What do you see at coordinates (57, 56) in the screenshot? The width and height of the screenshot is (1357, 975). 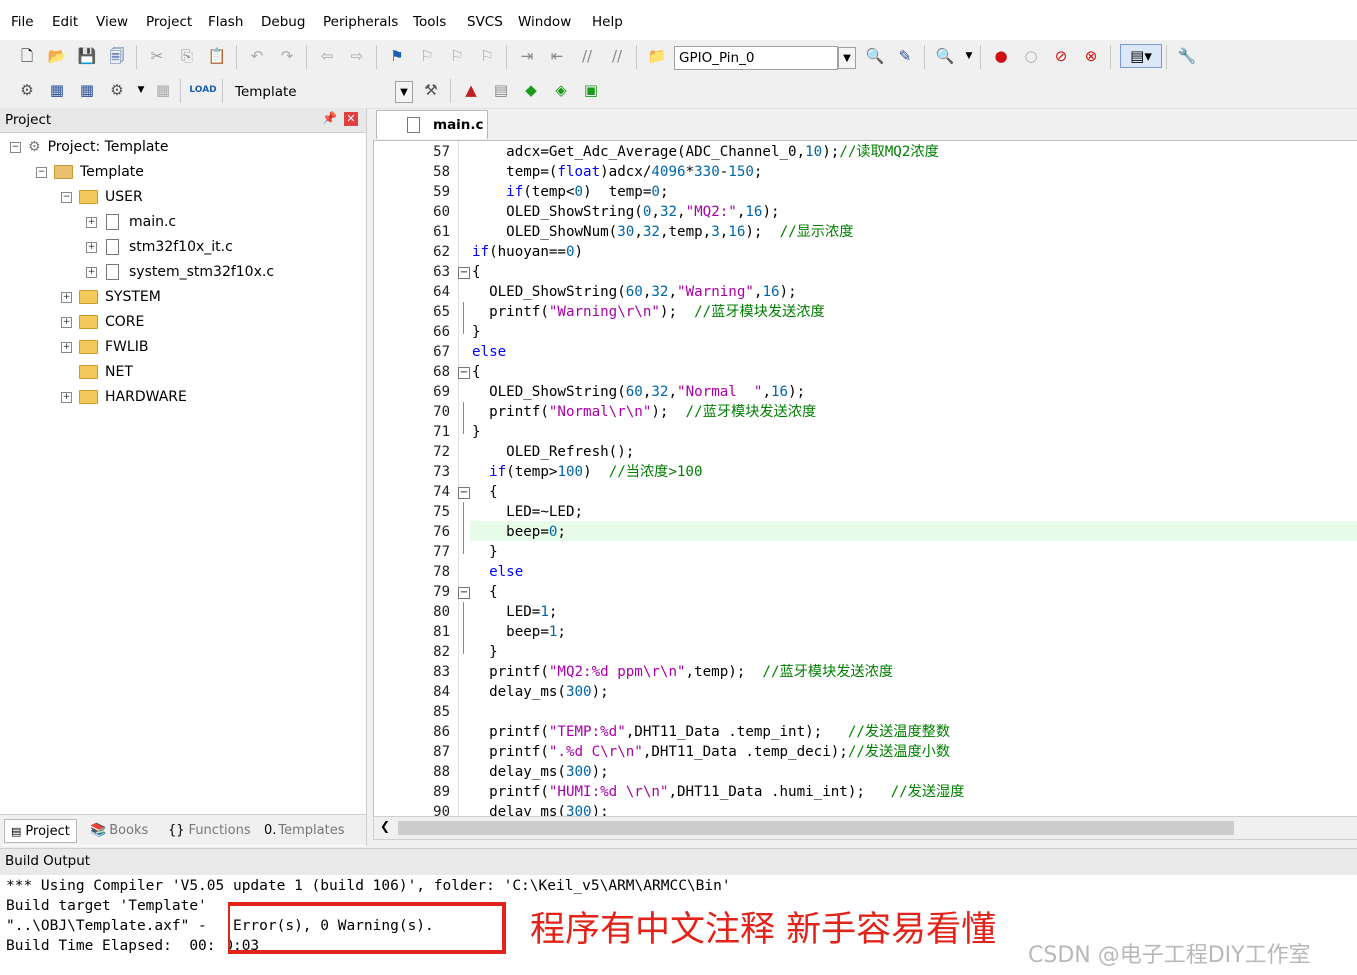 I see `open-file-icon: 📂` at bounding box center [57, 56].